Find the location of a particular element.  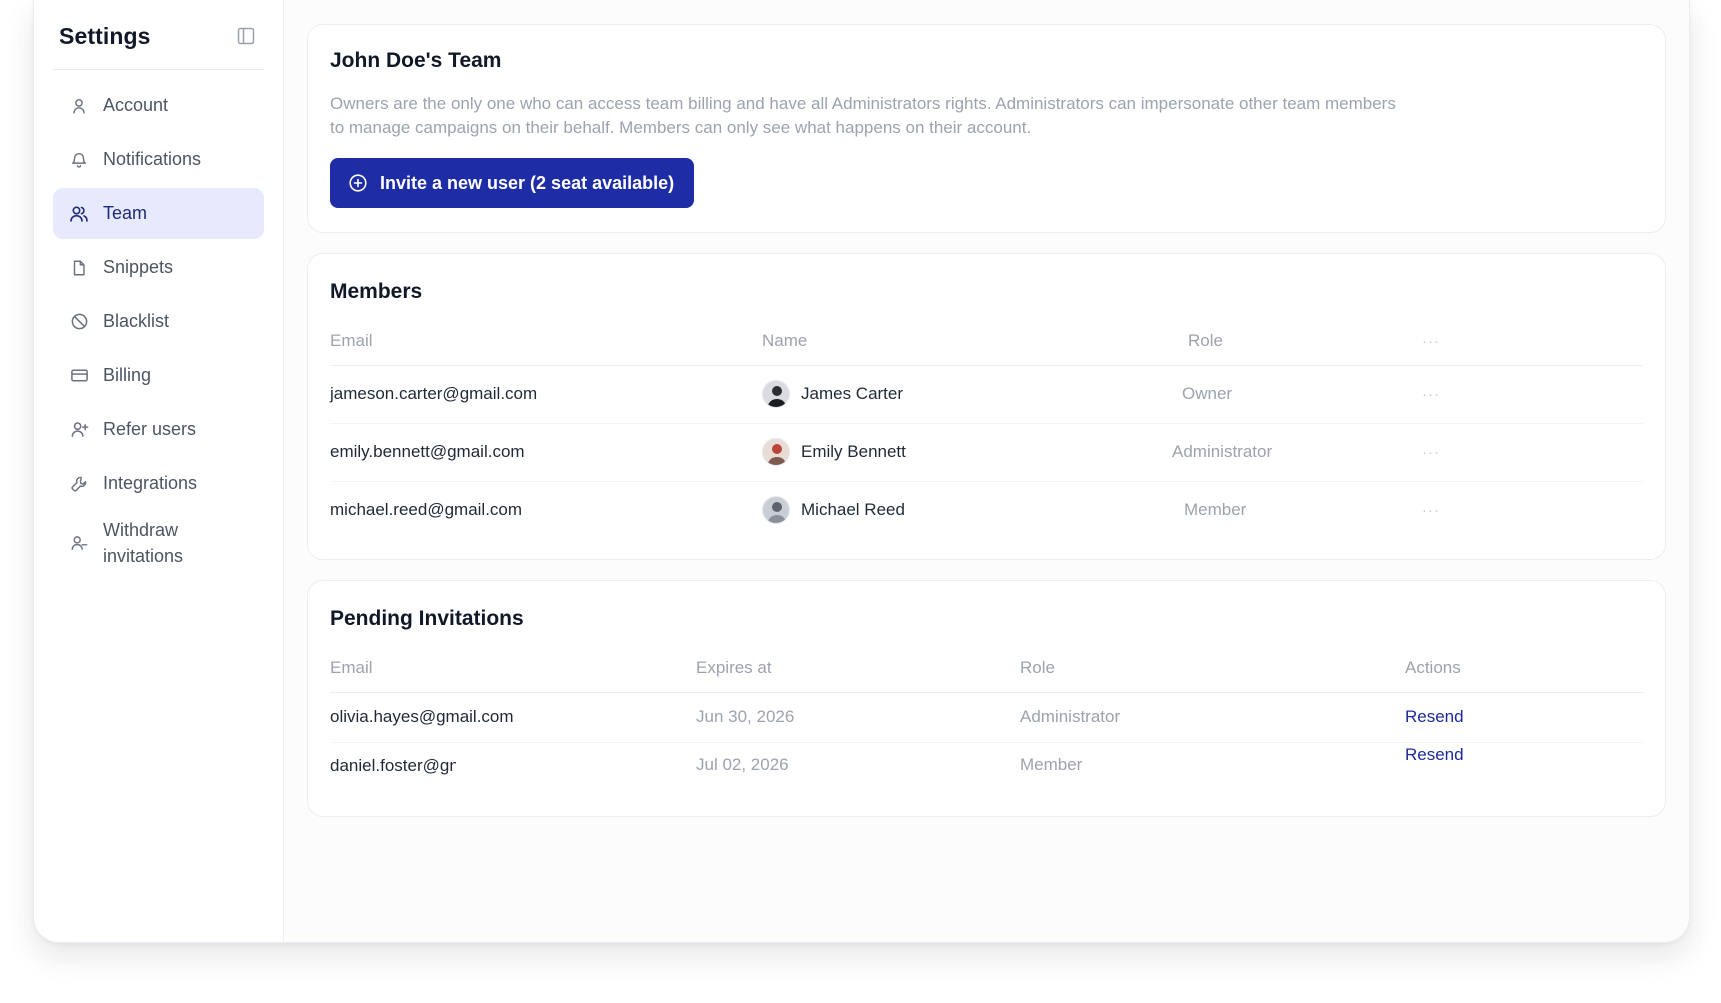

sidebar-item-blacklist: Blacklist is located at coordinates (158, 321).